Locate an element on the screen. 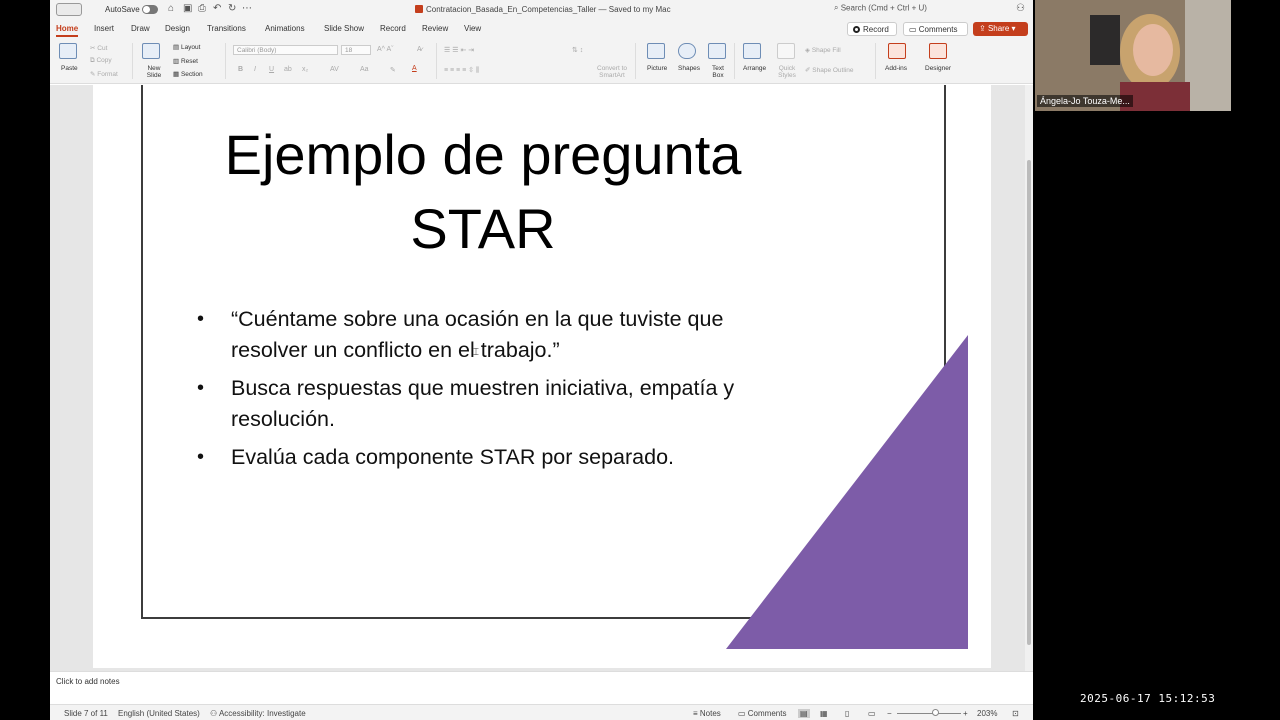 This screenshot has width=1280, height=720. cut-label: Cut is located at coordinates (102, 48).